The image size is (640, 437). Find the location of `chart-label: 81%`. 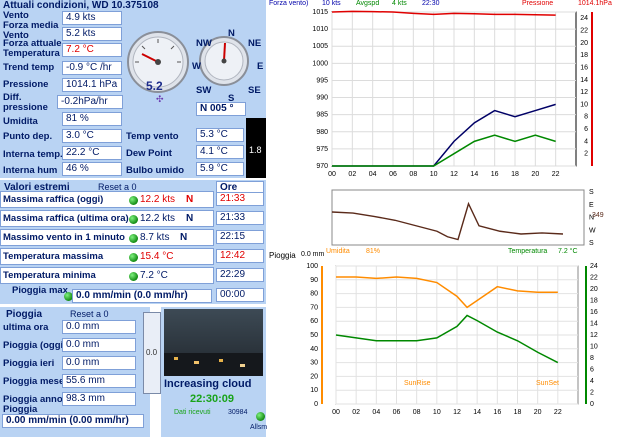

chart-label: 81% is located at coordinates (373, 251).